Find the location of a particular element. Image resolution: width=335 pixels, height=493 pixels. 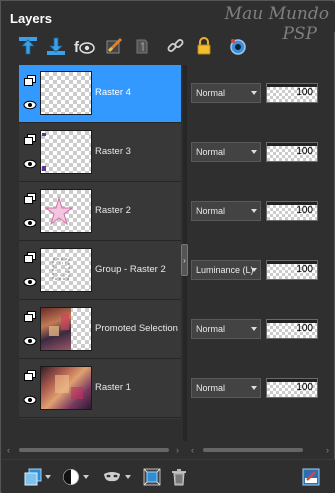

layer-row: Raster 3 is located at coordinates (100, 153).